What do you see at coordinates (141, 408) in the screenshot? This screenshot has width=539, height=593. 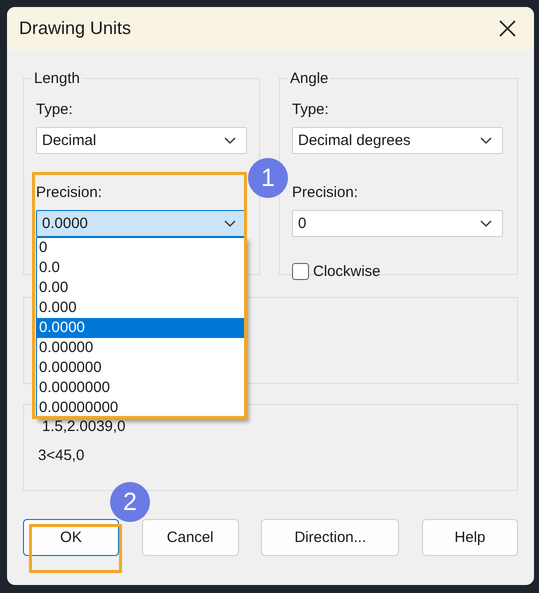 I see `dropdown-option: 0.00000000` at bounding box center [141, 408].